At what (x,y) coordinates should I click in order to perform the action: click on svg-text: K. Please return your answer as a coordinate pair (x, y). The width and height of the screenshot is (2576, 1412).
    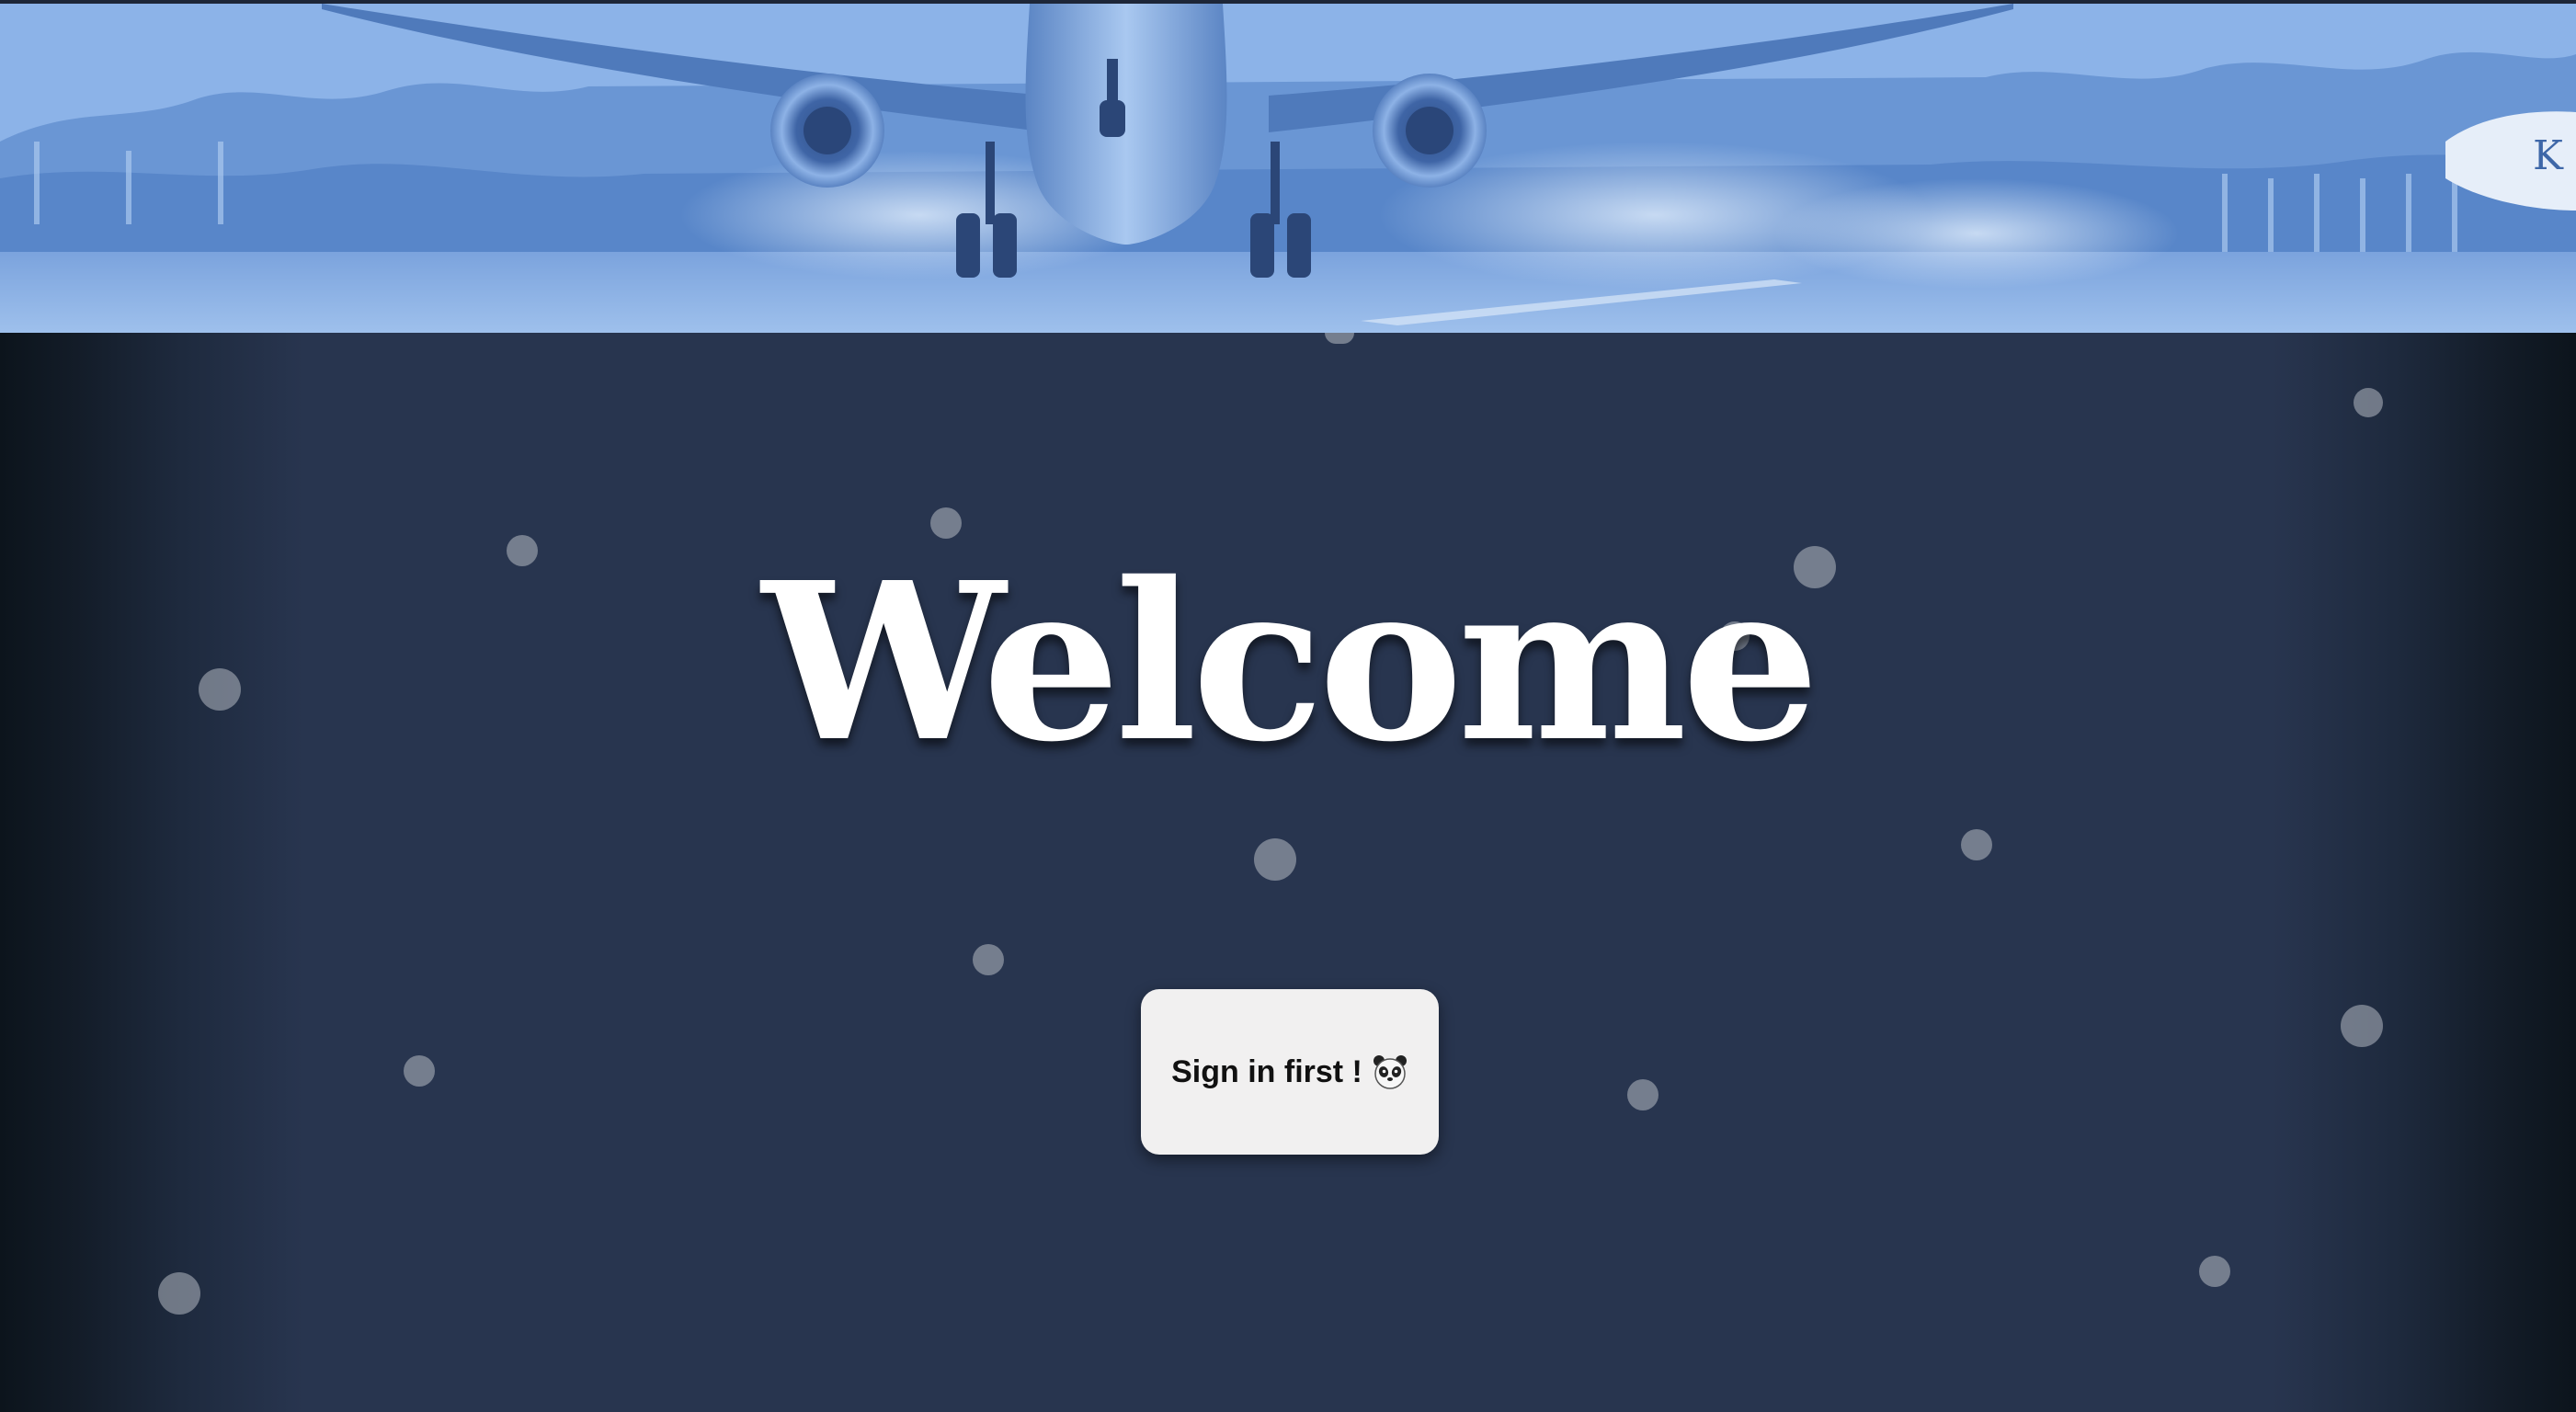
    Looking at the image, I should click on (2548, 156).